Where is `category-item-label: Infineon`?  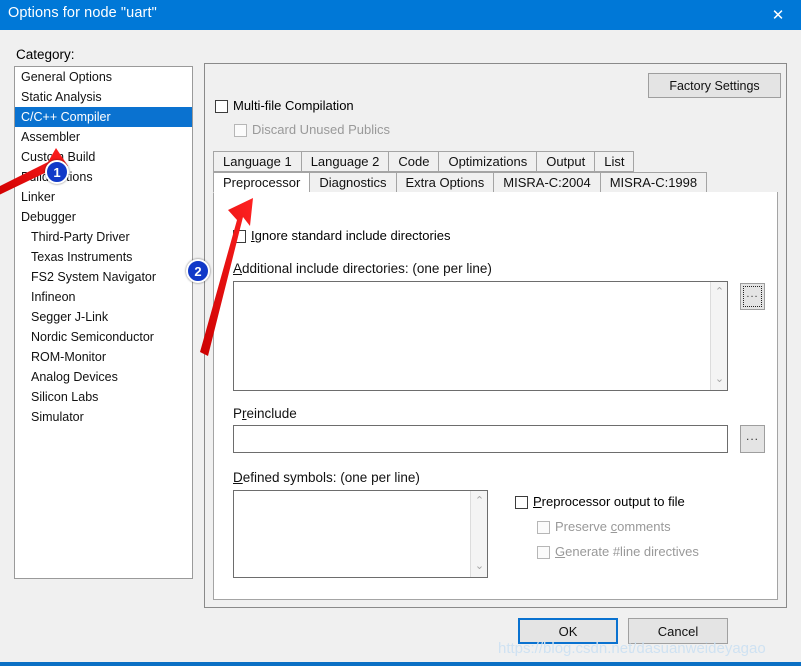
category-item-label: Infineon is located at coordinates (53, 297).